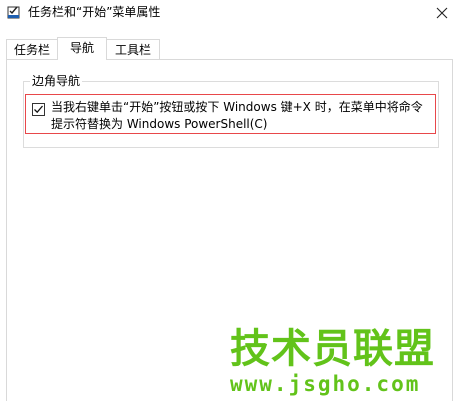 The width and height of the screenshot is (459, 401). I want to click on close-icon, so click(442, 13).